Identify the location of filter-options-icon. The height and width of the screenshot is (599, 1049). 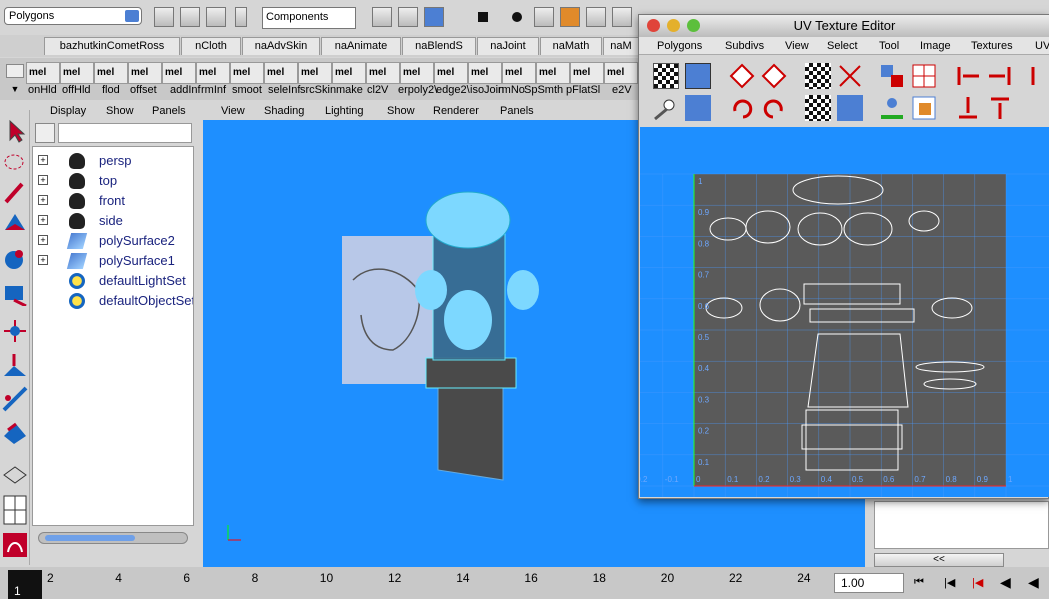
(45, 133).